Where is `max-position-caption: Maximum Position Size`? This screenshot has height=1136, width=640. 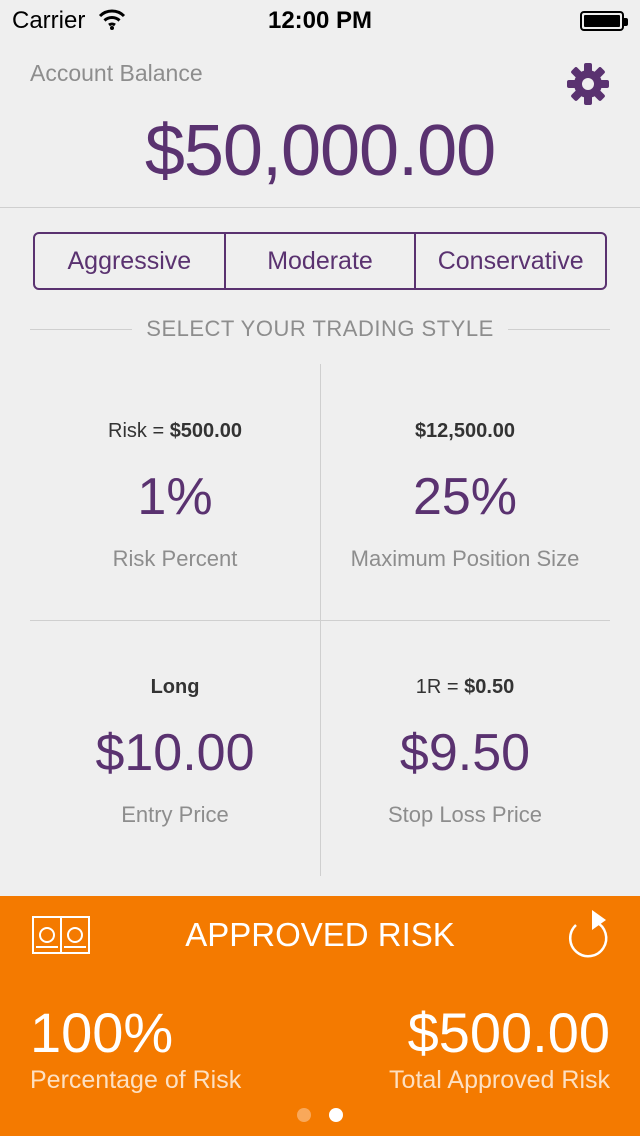 max-position-caption: Maximum Position Size is located at coordinates (465, 558).